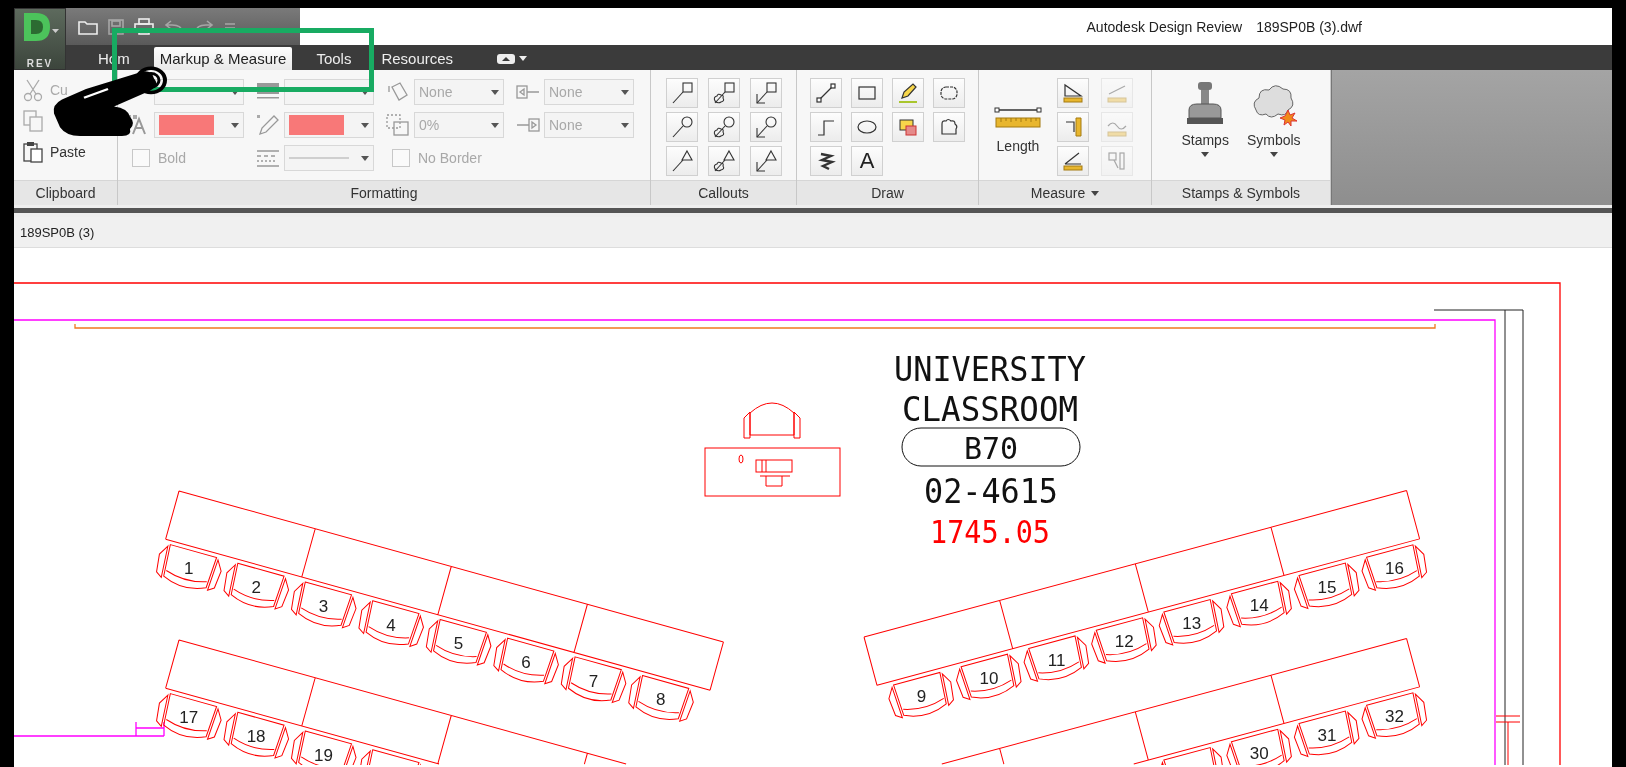 This screenshot has width=1626, height=767. What do you see at coordinates (526, 662) in the screenshot?
I see `seat-number: 6` at bounding box center [526, 662].